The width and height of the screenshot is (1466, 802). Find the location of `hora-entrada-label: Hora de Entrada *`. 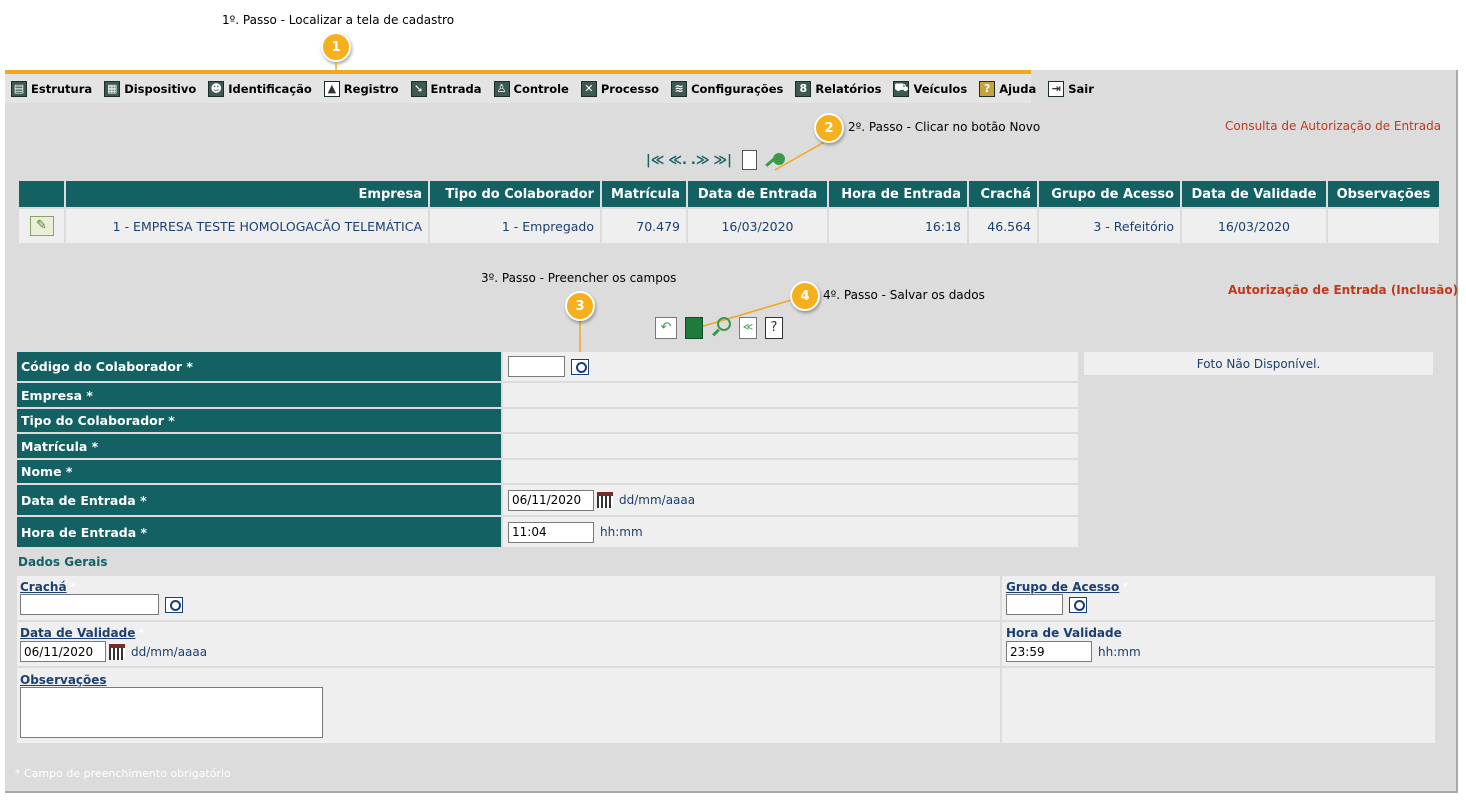

hora-entrada-label: Hora de Entrada * is located at coordinates (259, 532).